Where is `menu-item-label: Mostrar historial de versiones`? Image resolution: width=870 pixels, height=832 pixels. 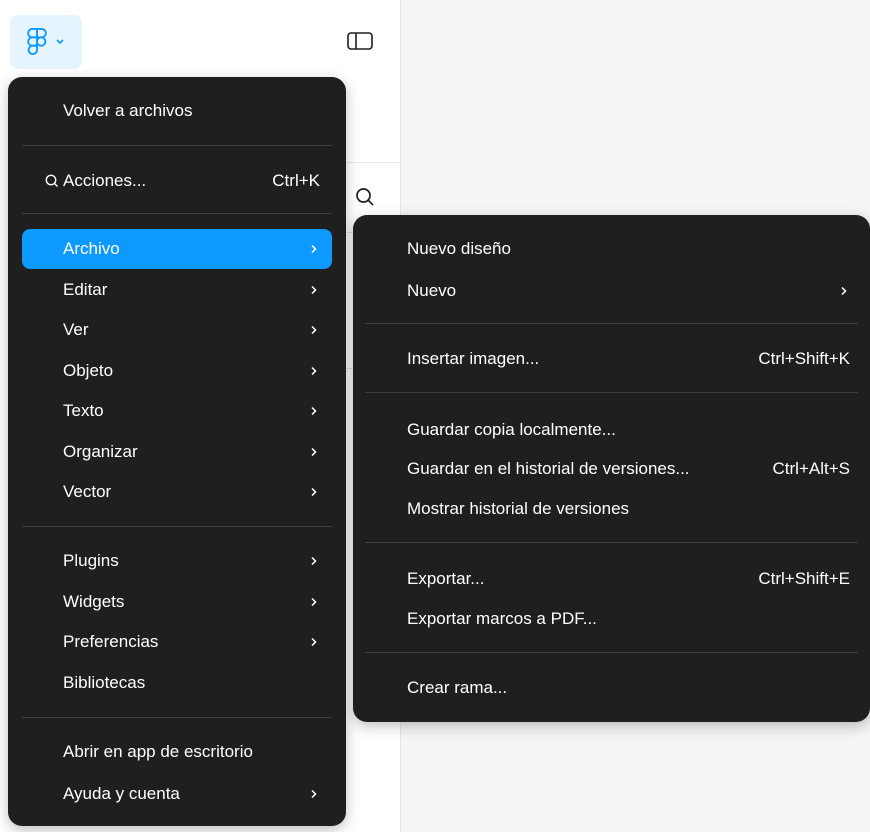 menu-item-label: Mostrar historial de versiones is located at coordinates (518, 508).